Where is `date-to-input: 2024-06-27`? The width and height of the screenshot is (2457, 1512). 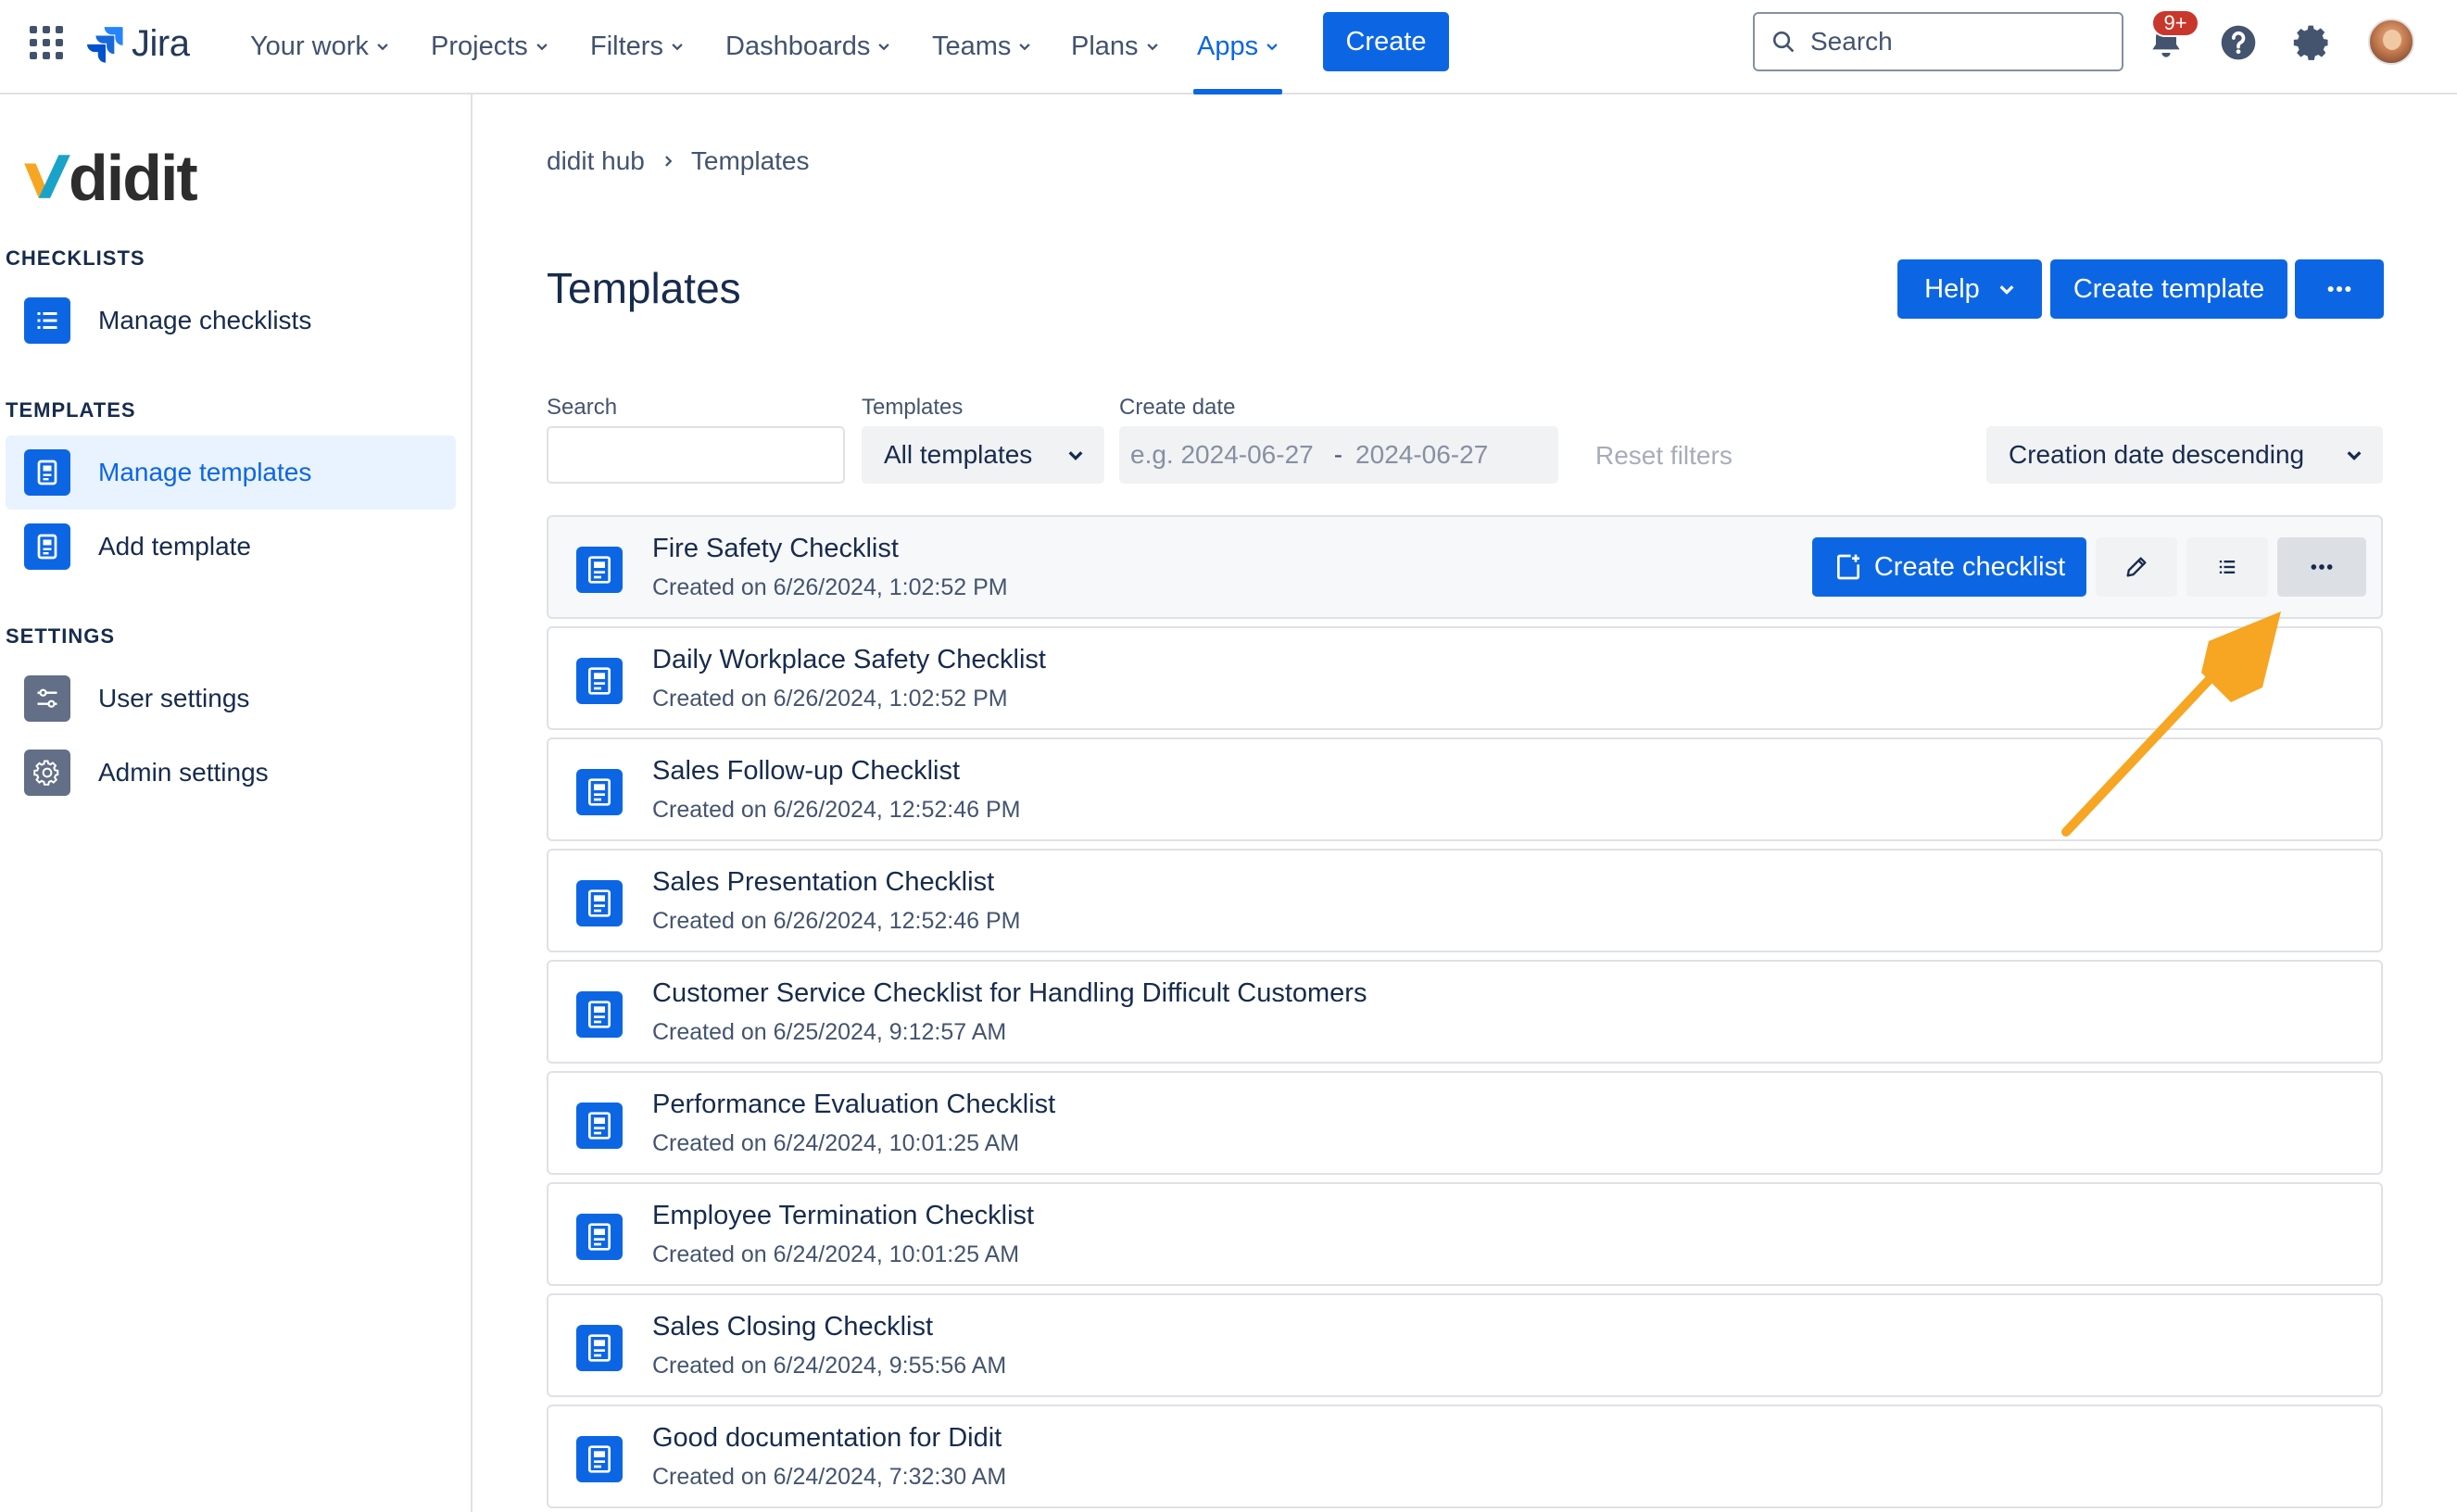
date-to-input: 2024-06-27 is located at coordinates (1421, 455).